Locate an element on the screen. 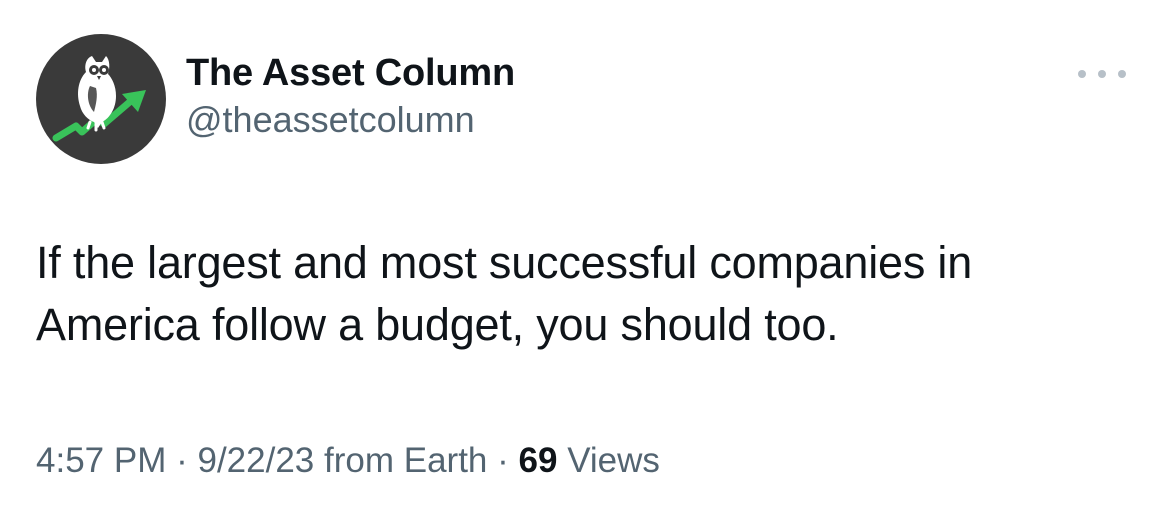 The width and height of the screenshot is (1170, 513). owl-logo-icon is located at coordinates (99, 99).